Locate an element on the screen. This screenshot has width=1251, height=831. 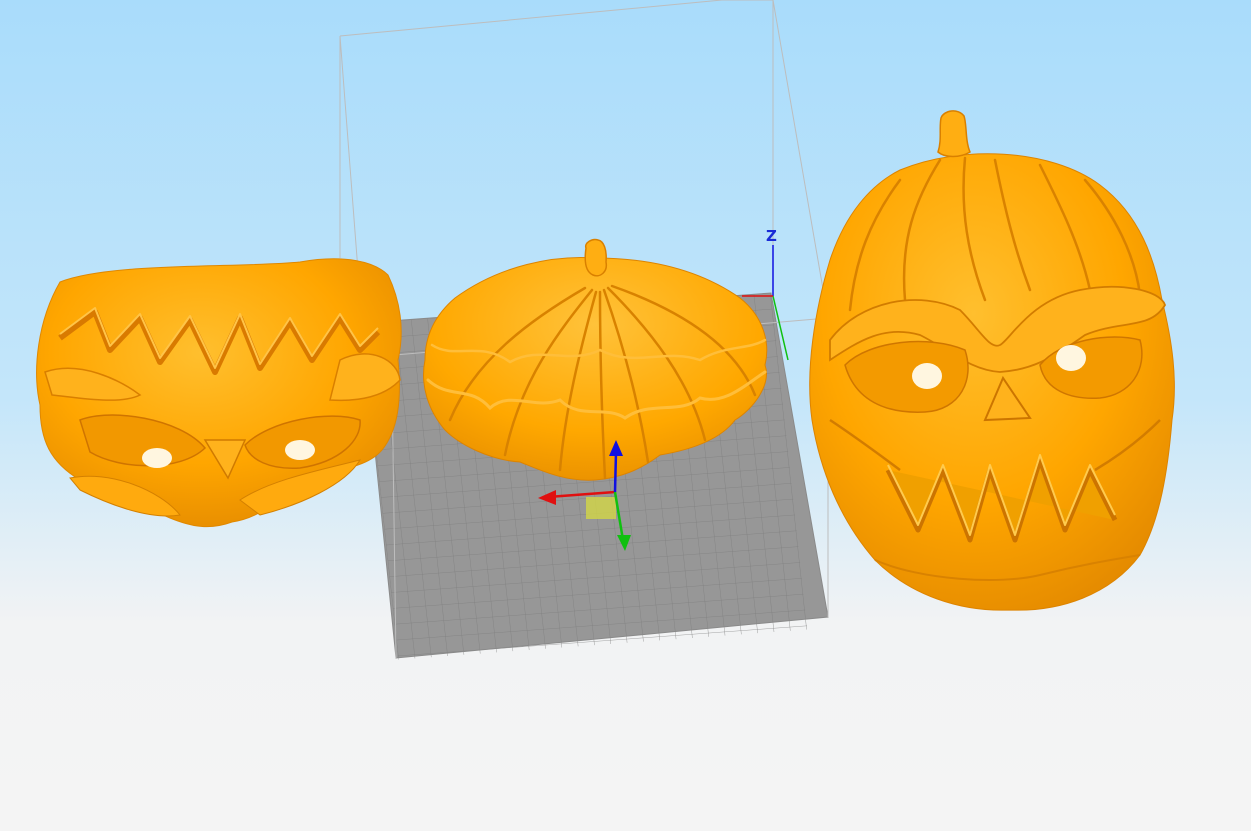
z-axis-label: Z is located at coordinates (771, 236).